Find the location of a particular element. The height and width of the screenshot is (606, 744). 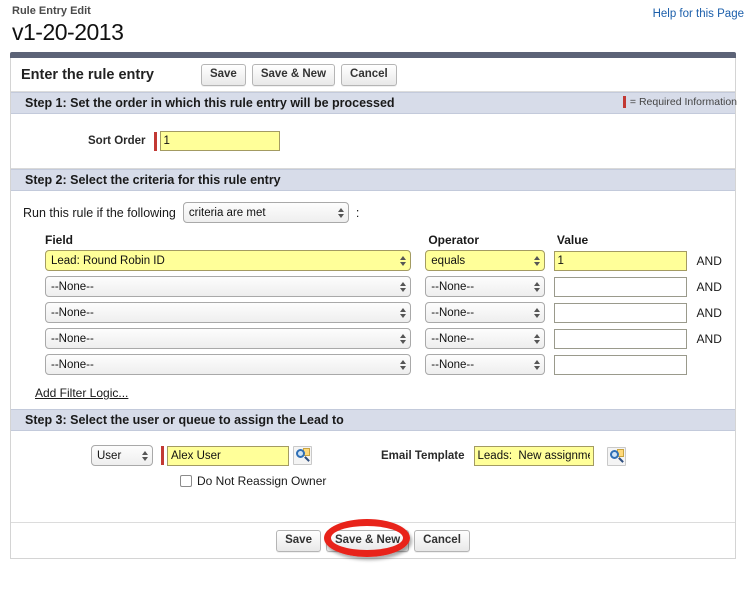

sort-order-required-icon is located at coordinates (155, 141).